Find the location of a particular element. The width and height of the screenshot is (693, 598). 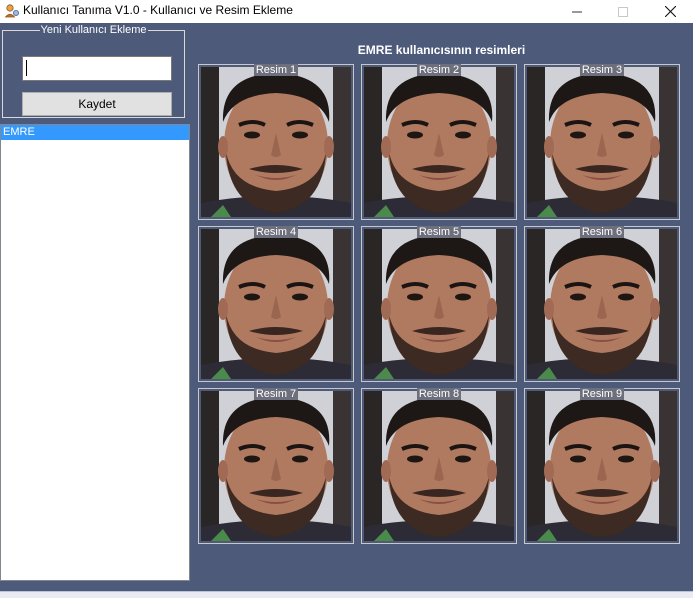

image-label-2: Resim 2 is located at coordinates (439, 70).